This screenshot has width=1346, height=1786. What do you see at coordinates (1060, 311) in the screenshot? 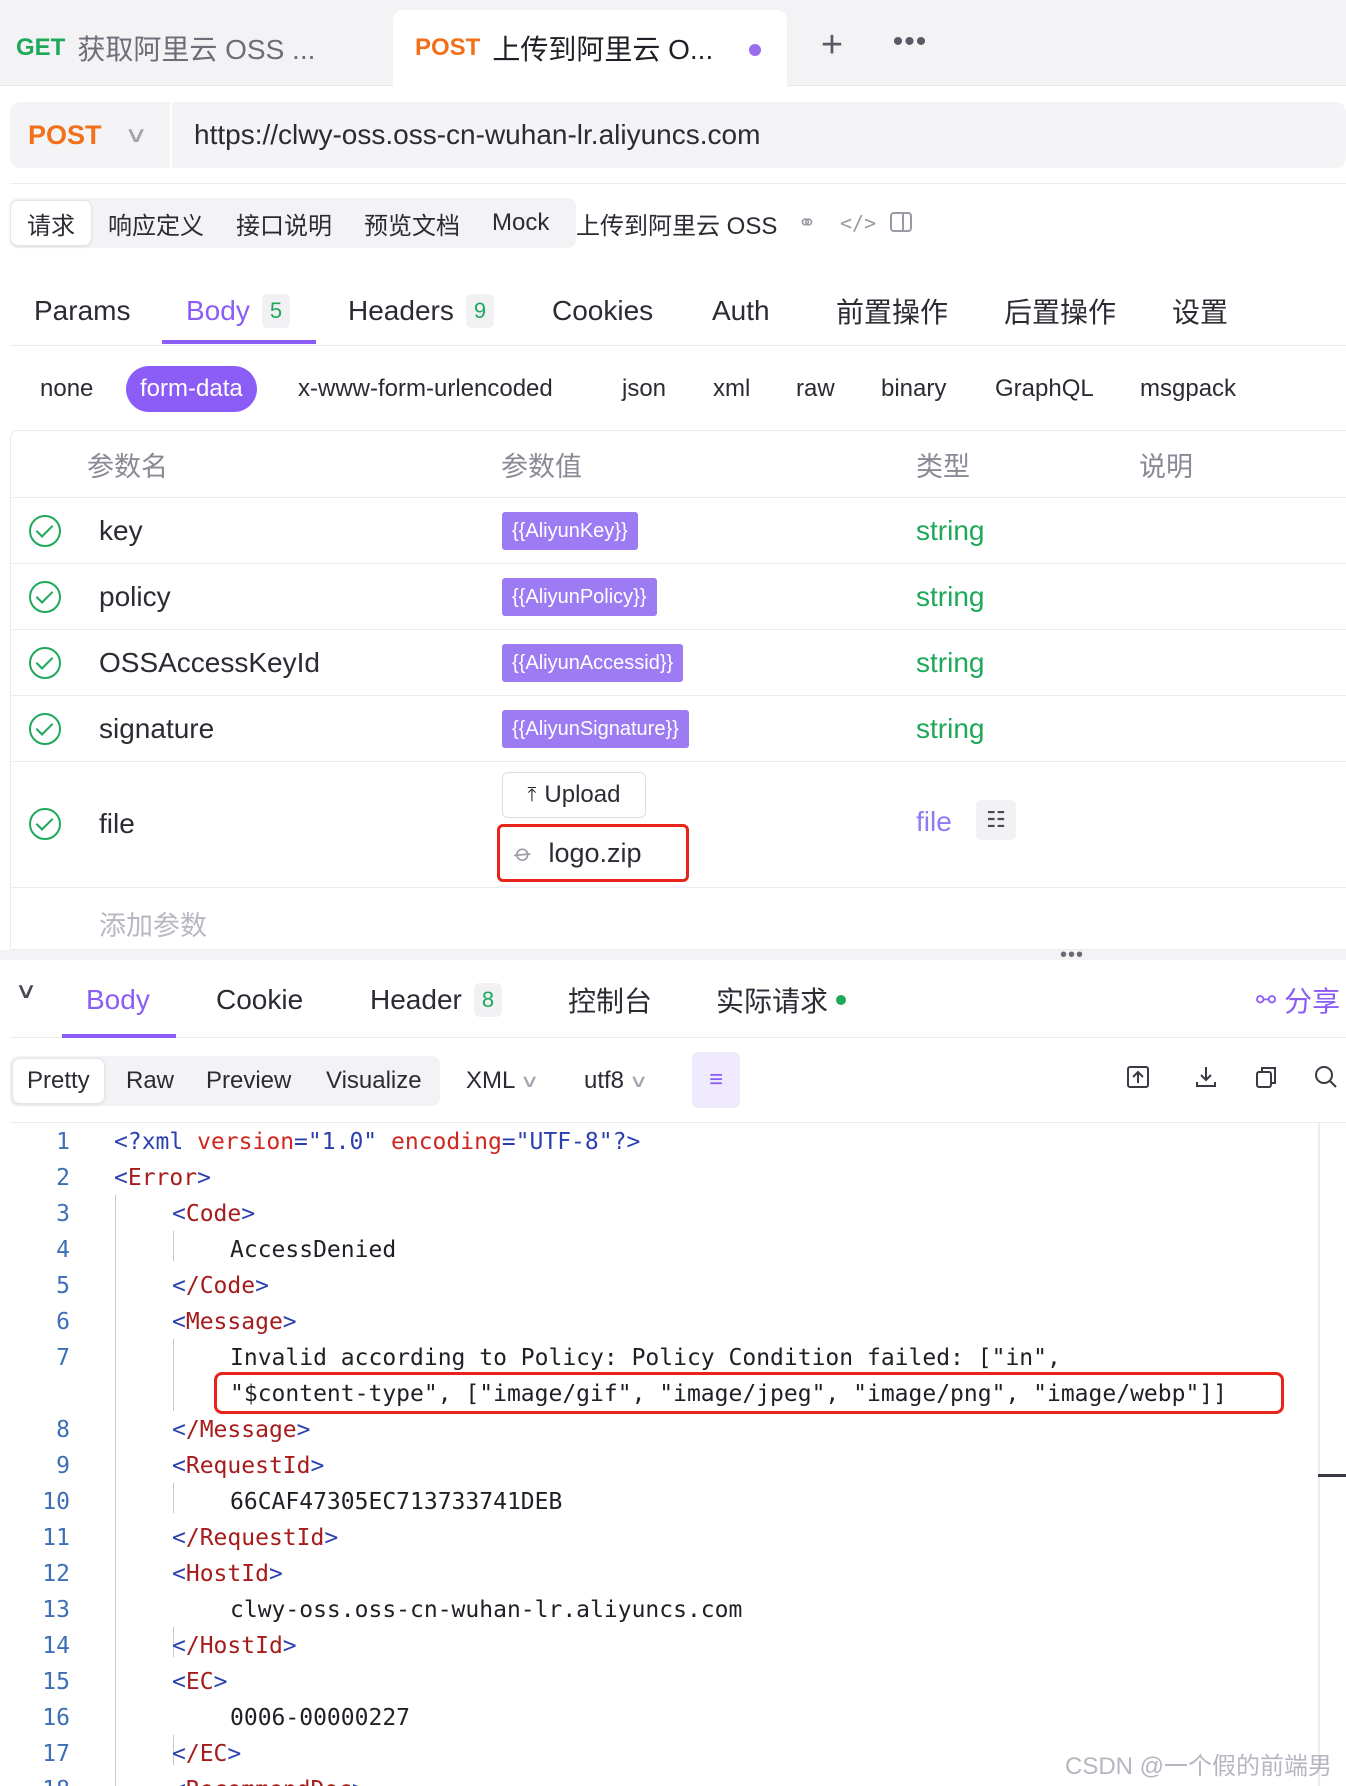
I see `tab-post-processors: 后置操作` at bounding box center [1060, 311].